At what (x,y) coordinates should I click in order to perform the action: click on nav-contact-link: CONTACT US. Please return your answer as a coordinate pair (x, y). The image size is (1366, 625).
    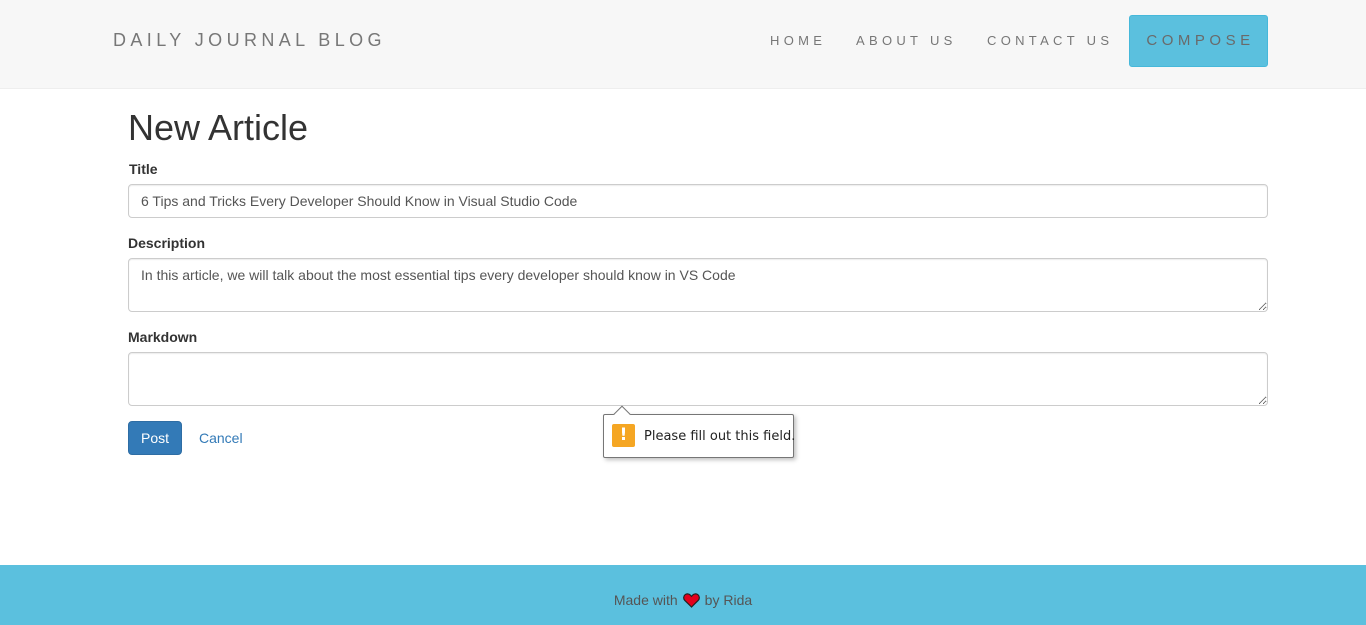
    Looking at the image, I should click on (1050, 40).